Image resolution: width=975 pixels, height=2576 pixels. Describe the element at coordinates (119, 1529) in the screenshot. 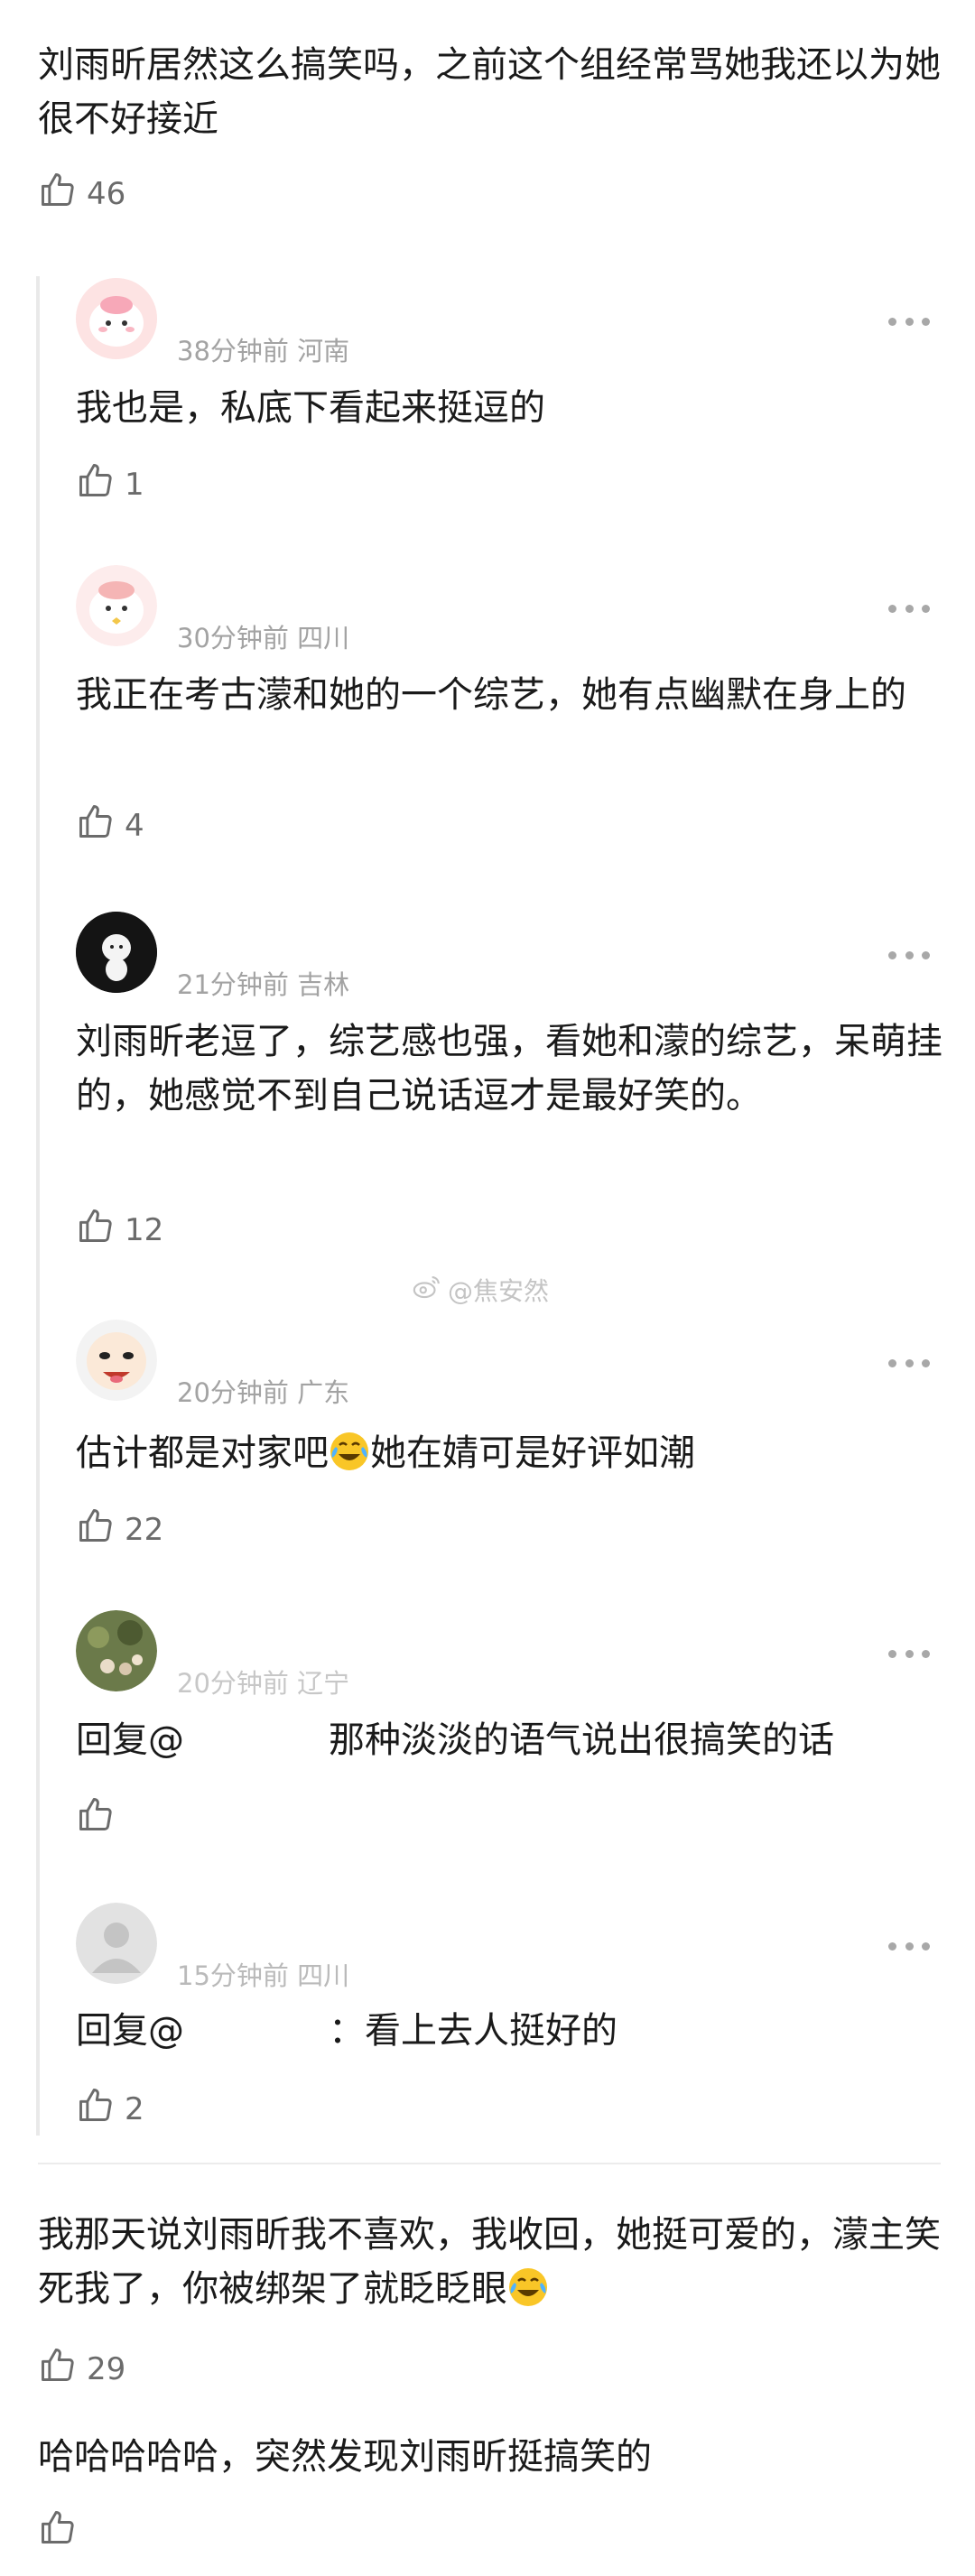

I see `like-button: 22` at that location.